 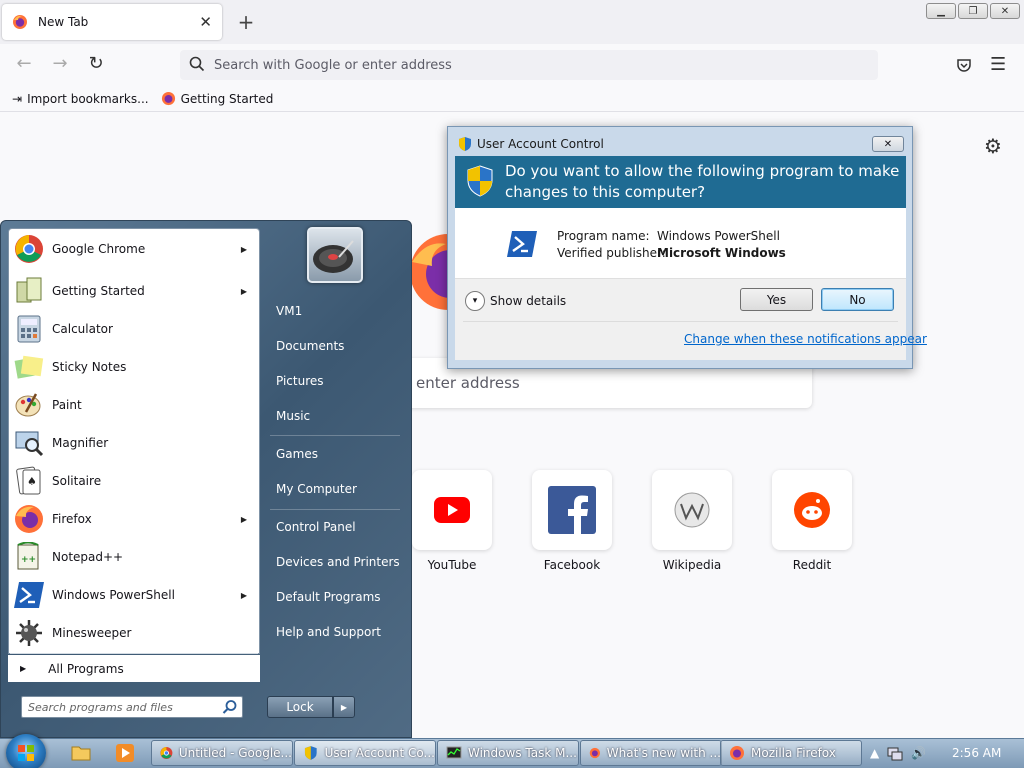 I want to click on start-right-help-and-support: Help and Support, so click(x=335, y=632).